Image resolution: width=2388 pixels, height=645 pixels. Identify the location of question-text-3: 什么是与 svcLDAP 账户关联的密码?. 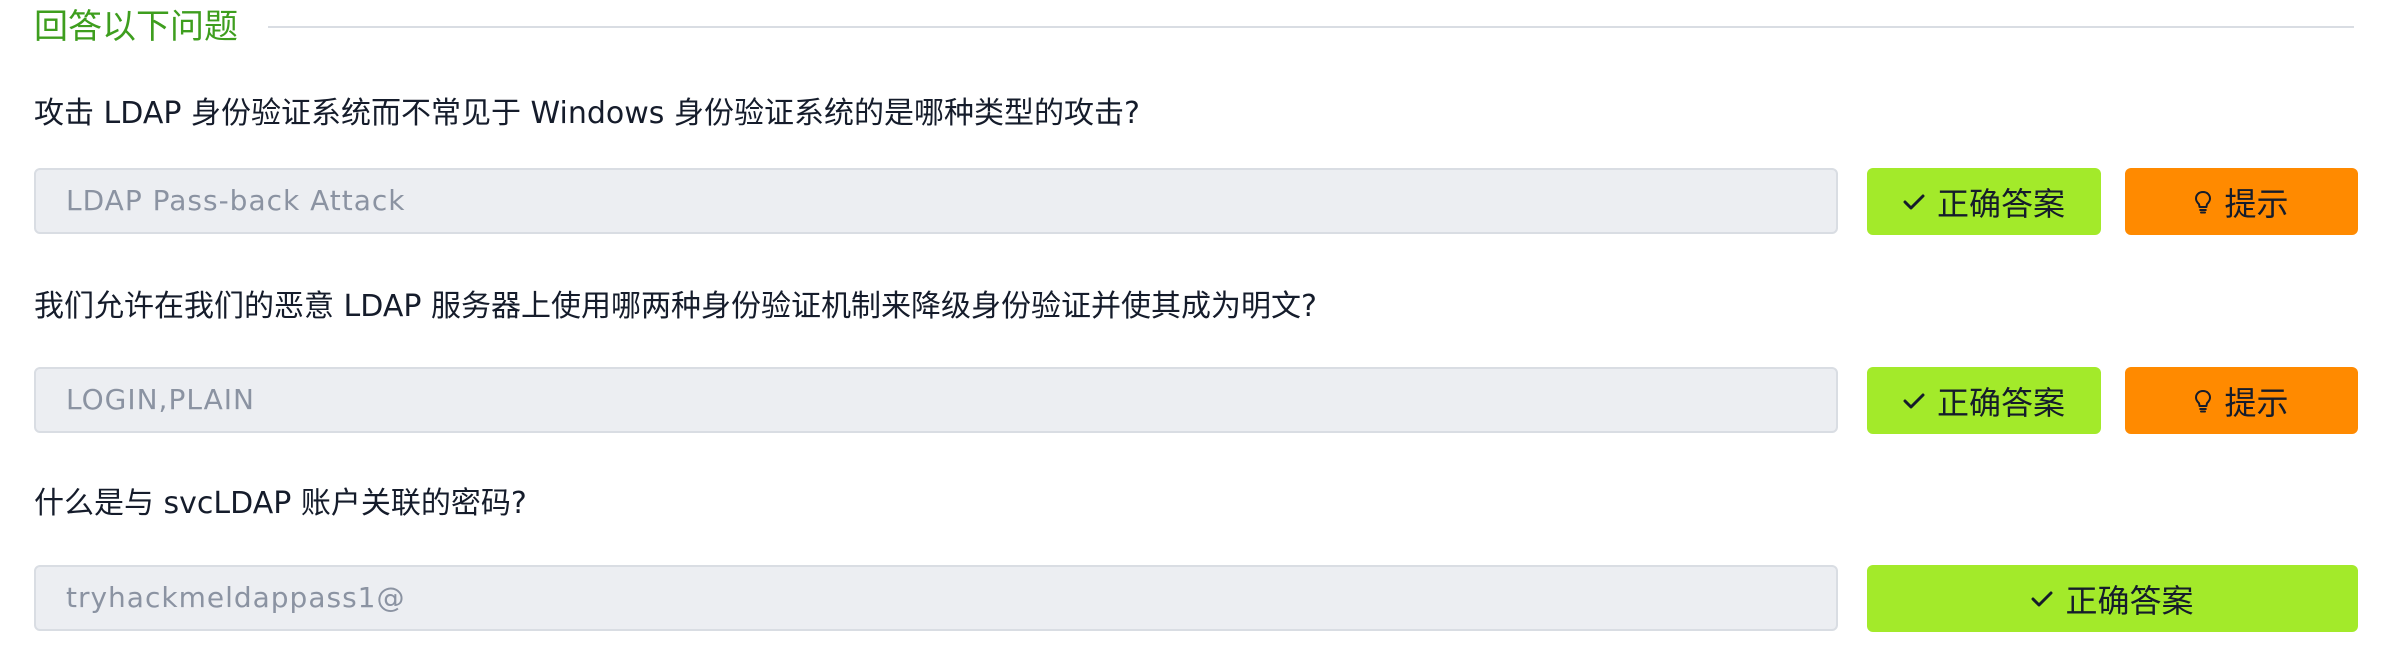
(280, 503).